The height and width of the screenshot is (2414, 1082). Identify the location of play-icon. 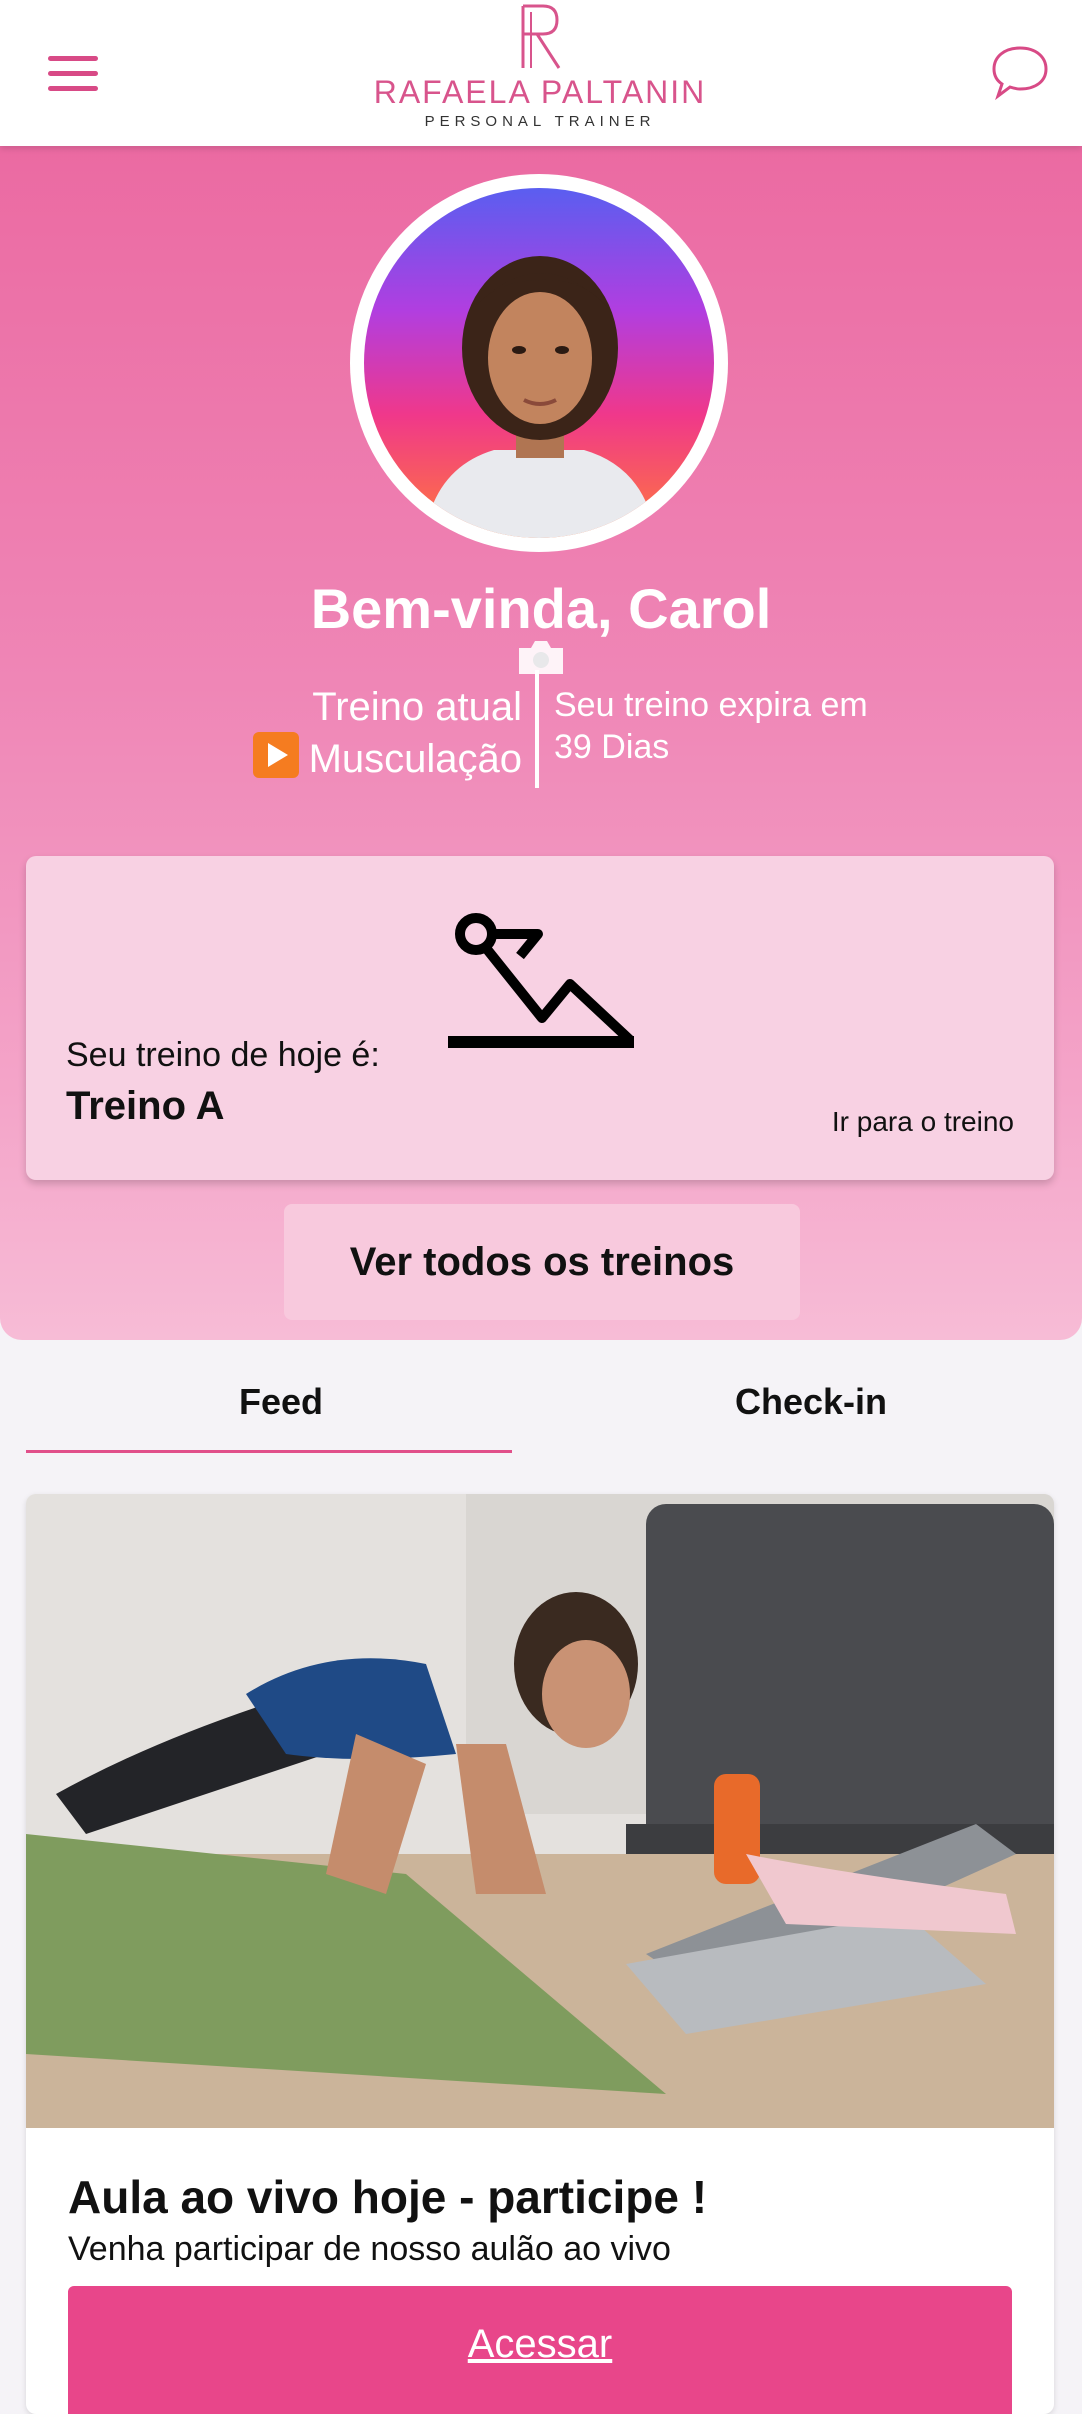
(275, 755).